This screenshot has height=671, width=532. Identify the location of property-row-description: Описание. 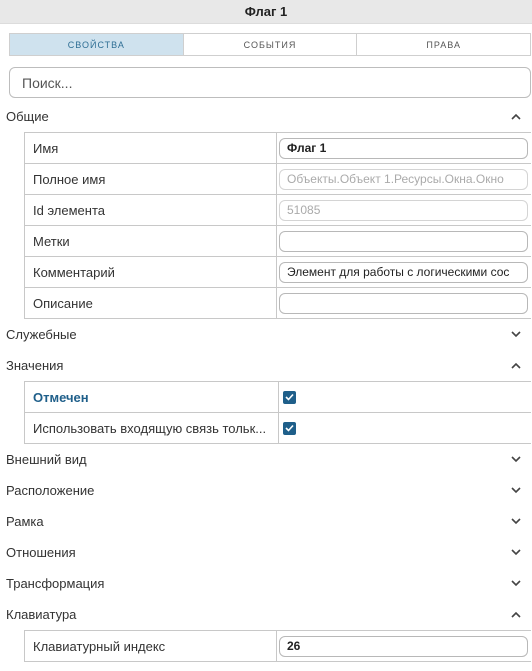
(278, 303).